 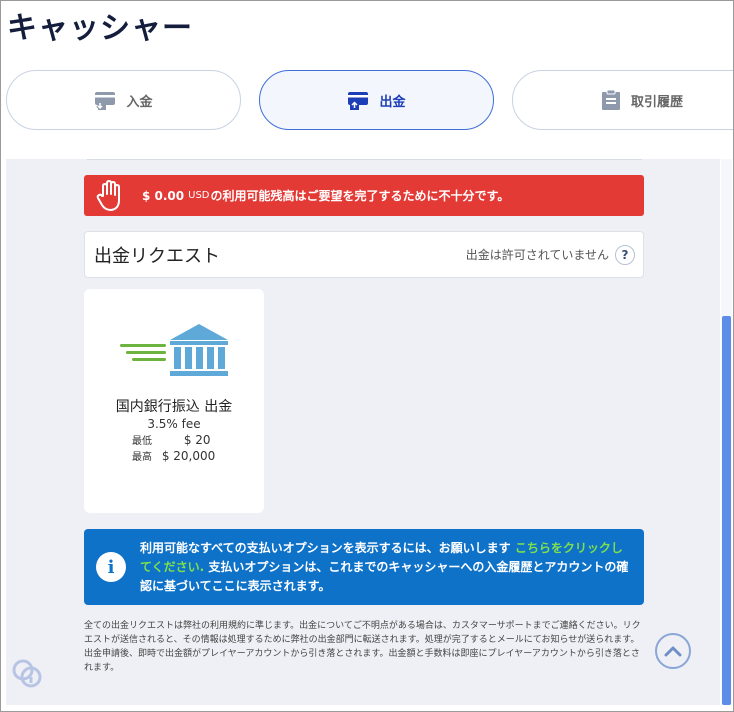 What do you see at coordinates (174, 424) in the screenshot?
I see `method-fee: 3.5% fee` at bounding box center [174, 424].